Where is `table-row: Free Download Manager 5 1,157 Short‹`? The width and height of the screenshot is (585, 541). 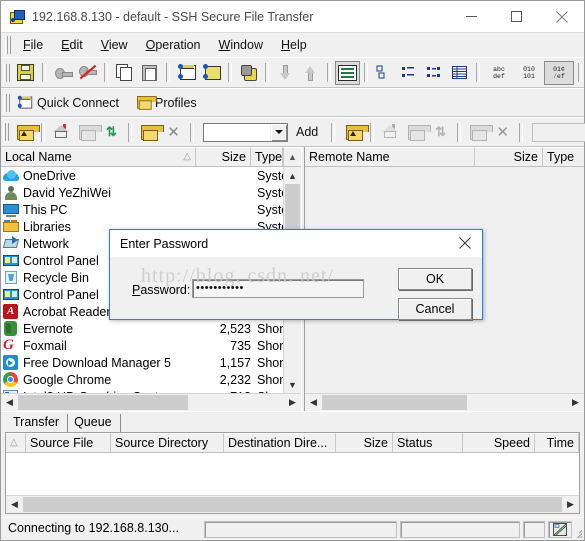
table-row: Free Download Manager 5 1,157 Short‹ is located at coordinates (142, 362).